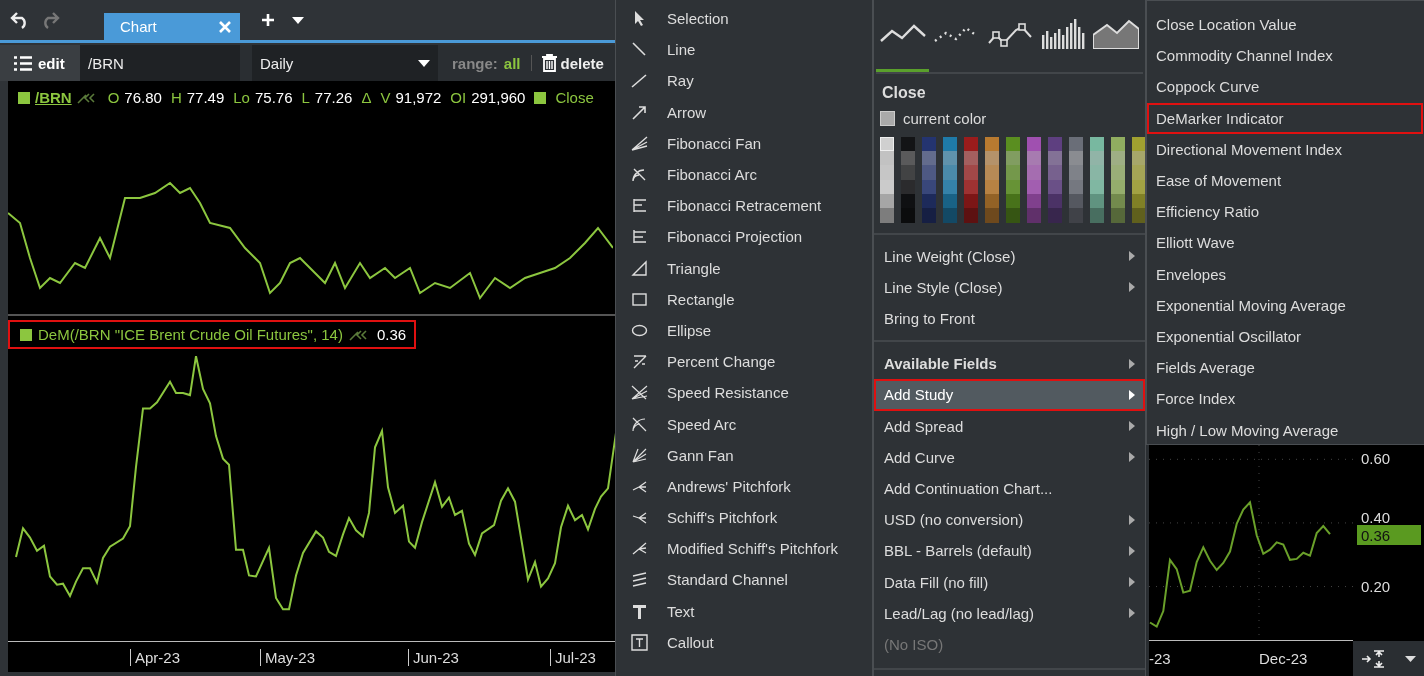 The height and width of the screenshot is (676, 1424). What do you see at coordinates (40, 63) in the screenshot?
I see `edit-button: edit` at bounding box center [40, 63].